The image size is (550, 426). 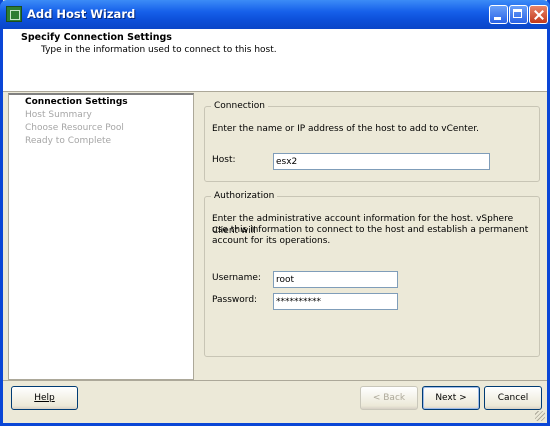 What do you see at coordinates (275, 380) in the screenshot?
I see `footer-divider` at bounding box center [275, 380].